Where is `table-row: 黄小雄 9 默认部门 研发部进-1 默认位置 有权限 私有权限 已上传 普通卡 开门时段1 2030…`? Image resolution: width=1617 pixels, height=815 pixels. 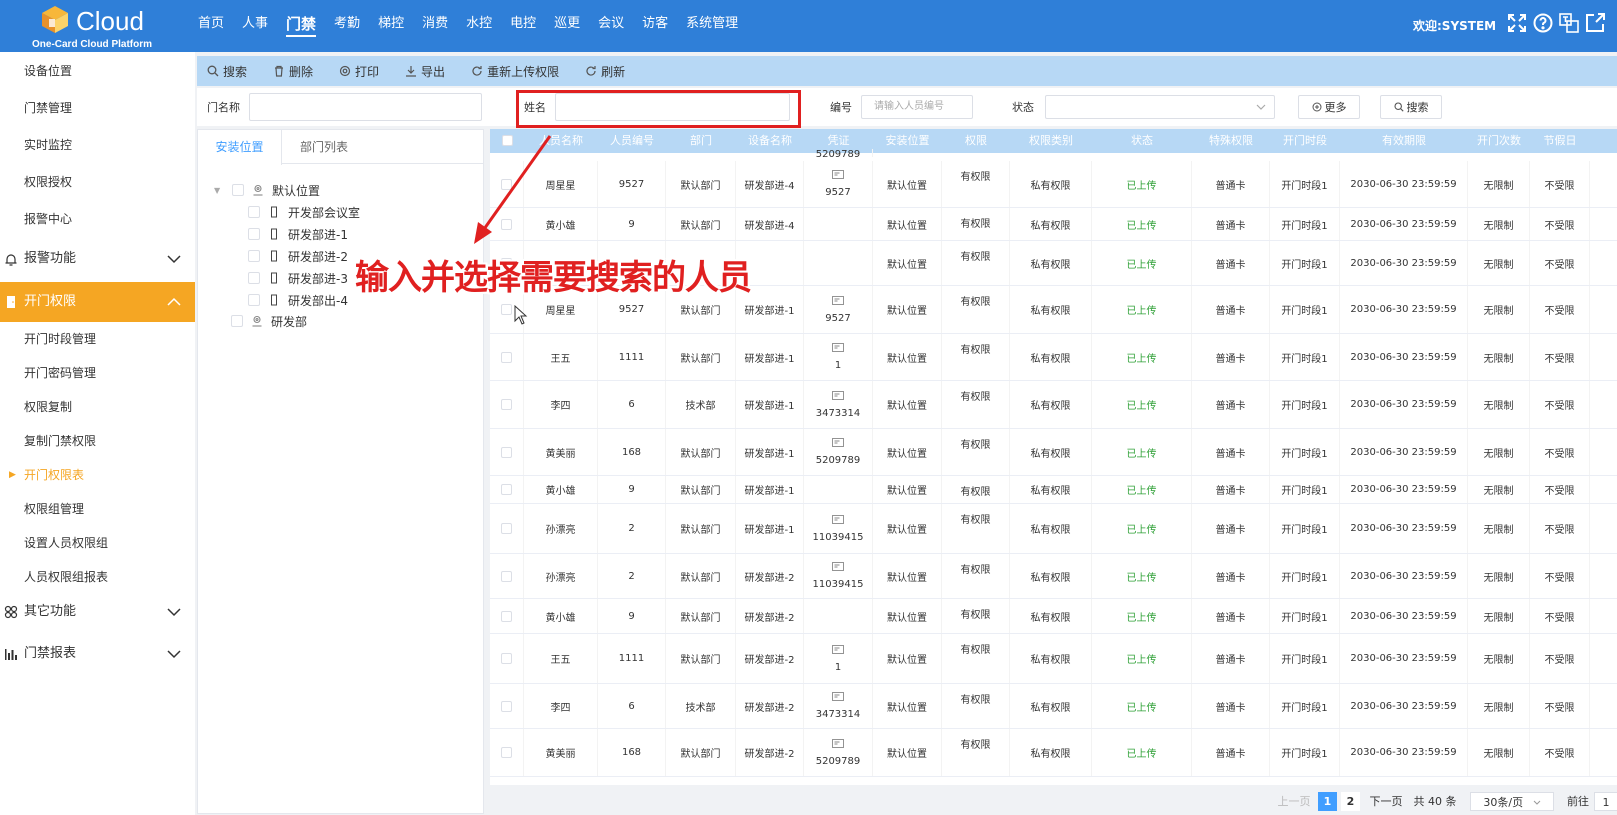 table-row: 黄小雄 9 默认部门 研发部进-1 默认位置 有权限 私有权限 已上传 普通卡 开门时段1 2030… is located at coordinates (1053, 490).